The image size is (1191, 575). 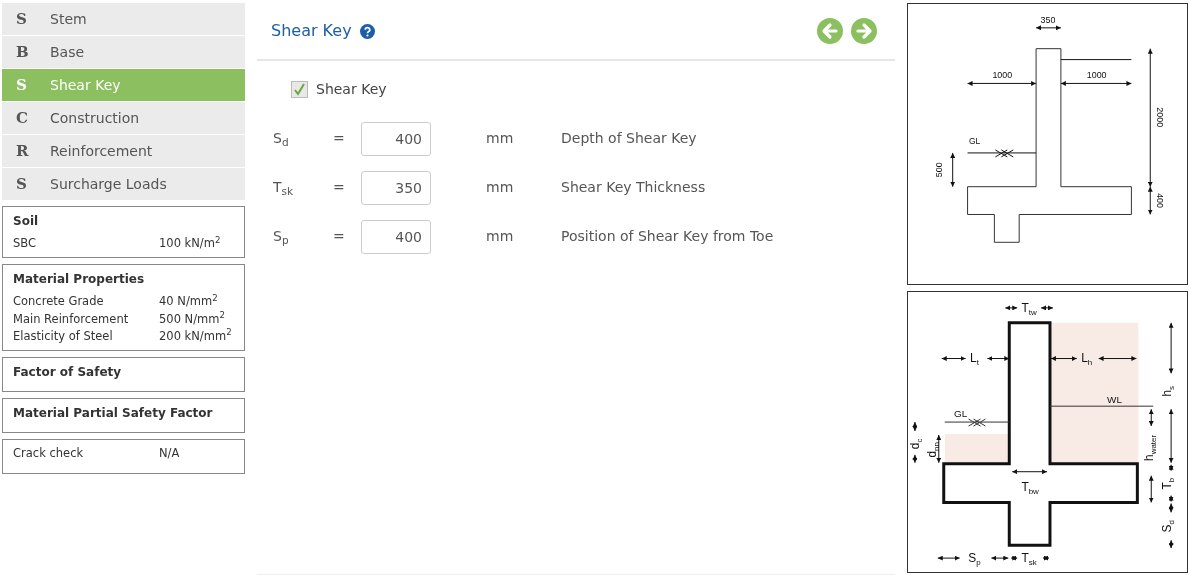 What do you see at coordinates (68, 372) in the screenshot?
I see `panel-title: Factor of Safety` at bounding box center [68, 372].